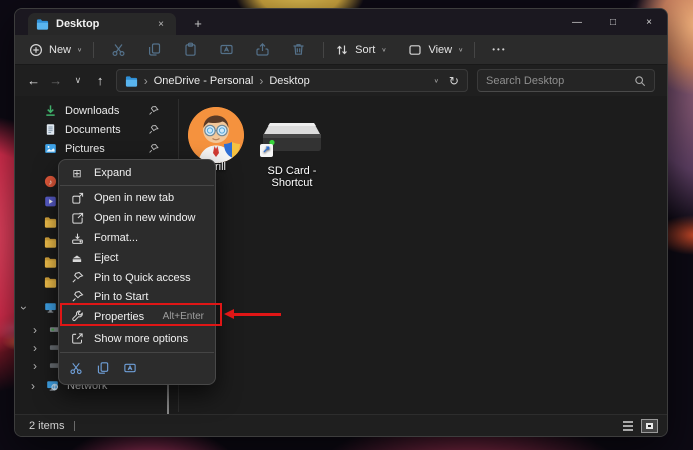 The image size is (693, 450). What do you see at coordinates (141, 338) in the screenshot?
I see `menu-item-label: Show more options` at bounding box center [141, 338].